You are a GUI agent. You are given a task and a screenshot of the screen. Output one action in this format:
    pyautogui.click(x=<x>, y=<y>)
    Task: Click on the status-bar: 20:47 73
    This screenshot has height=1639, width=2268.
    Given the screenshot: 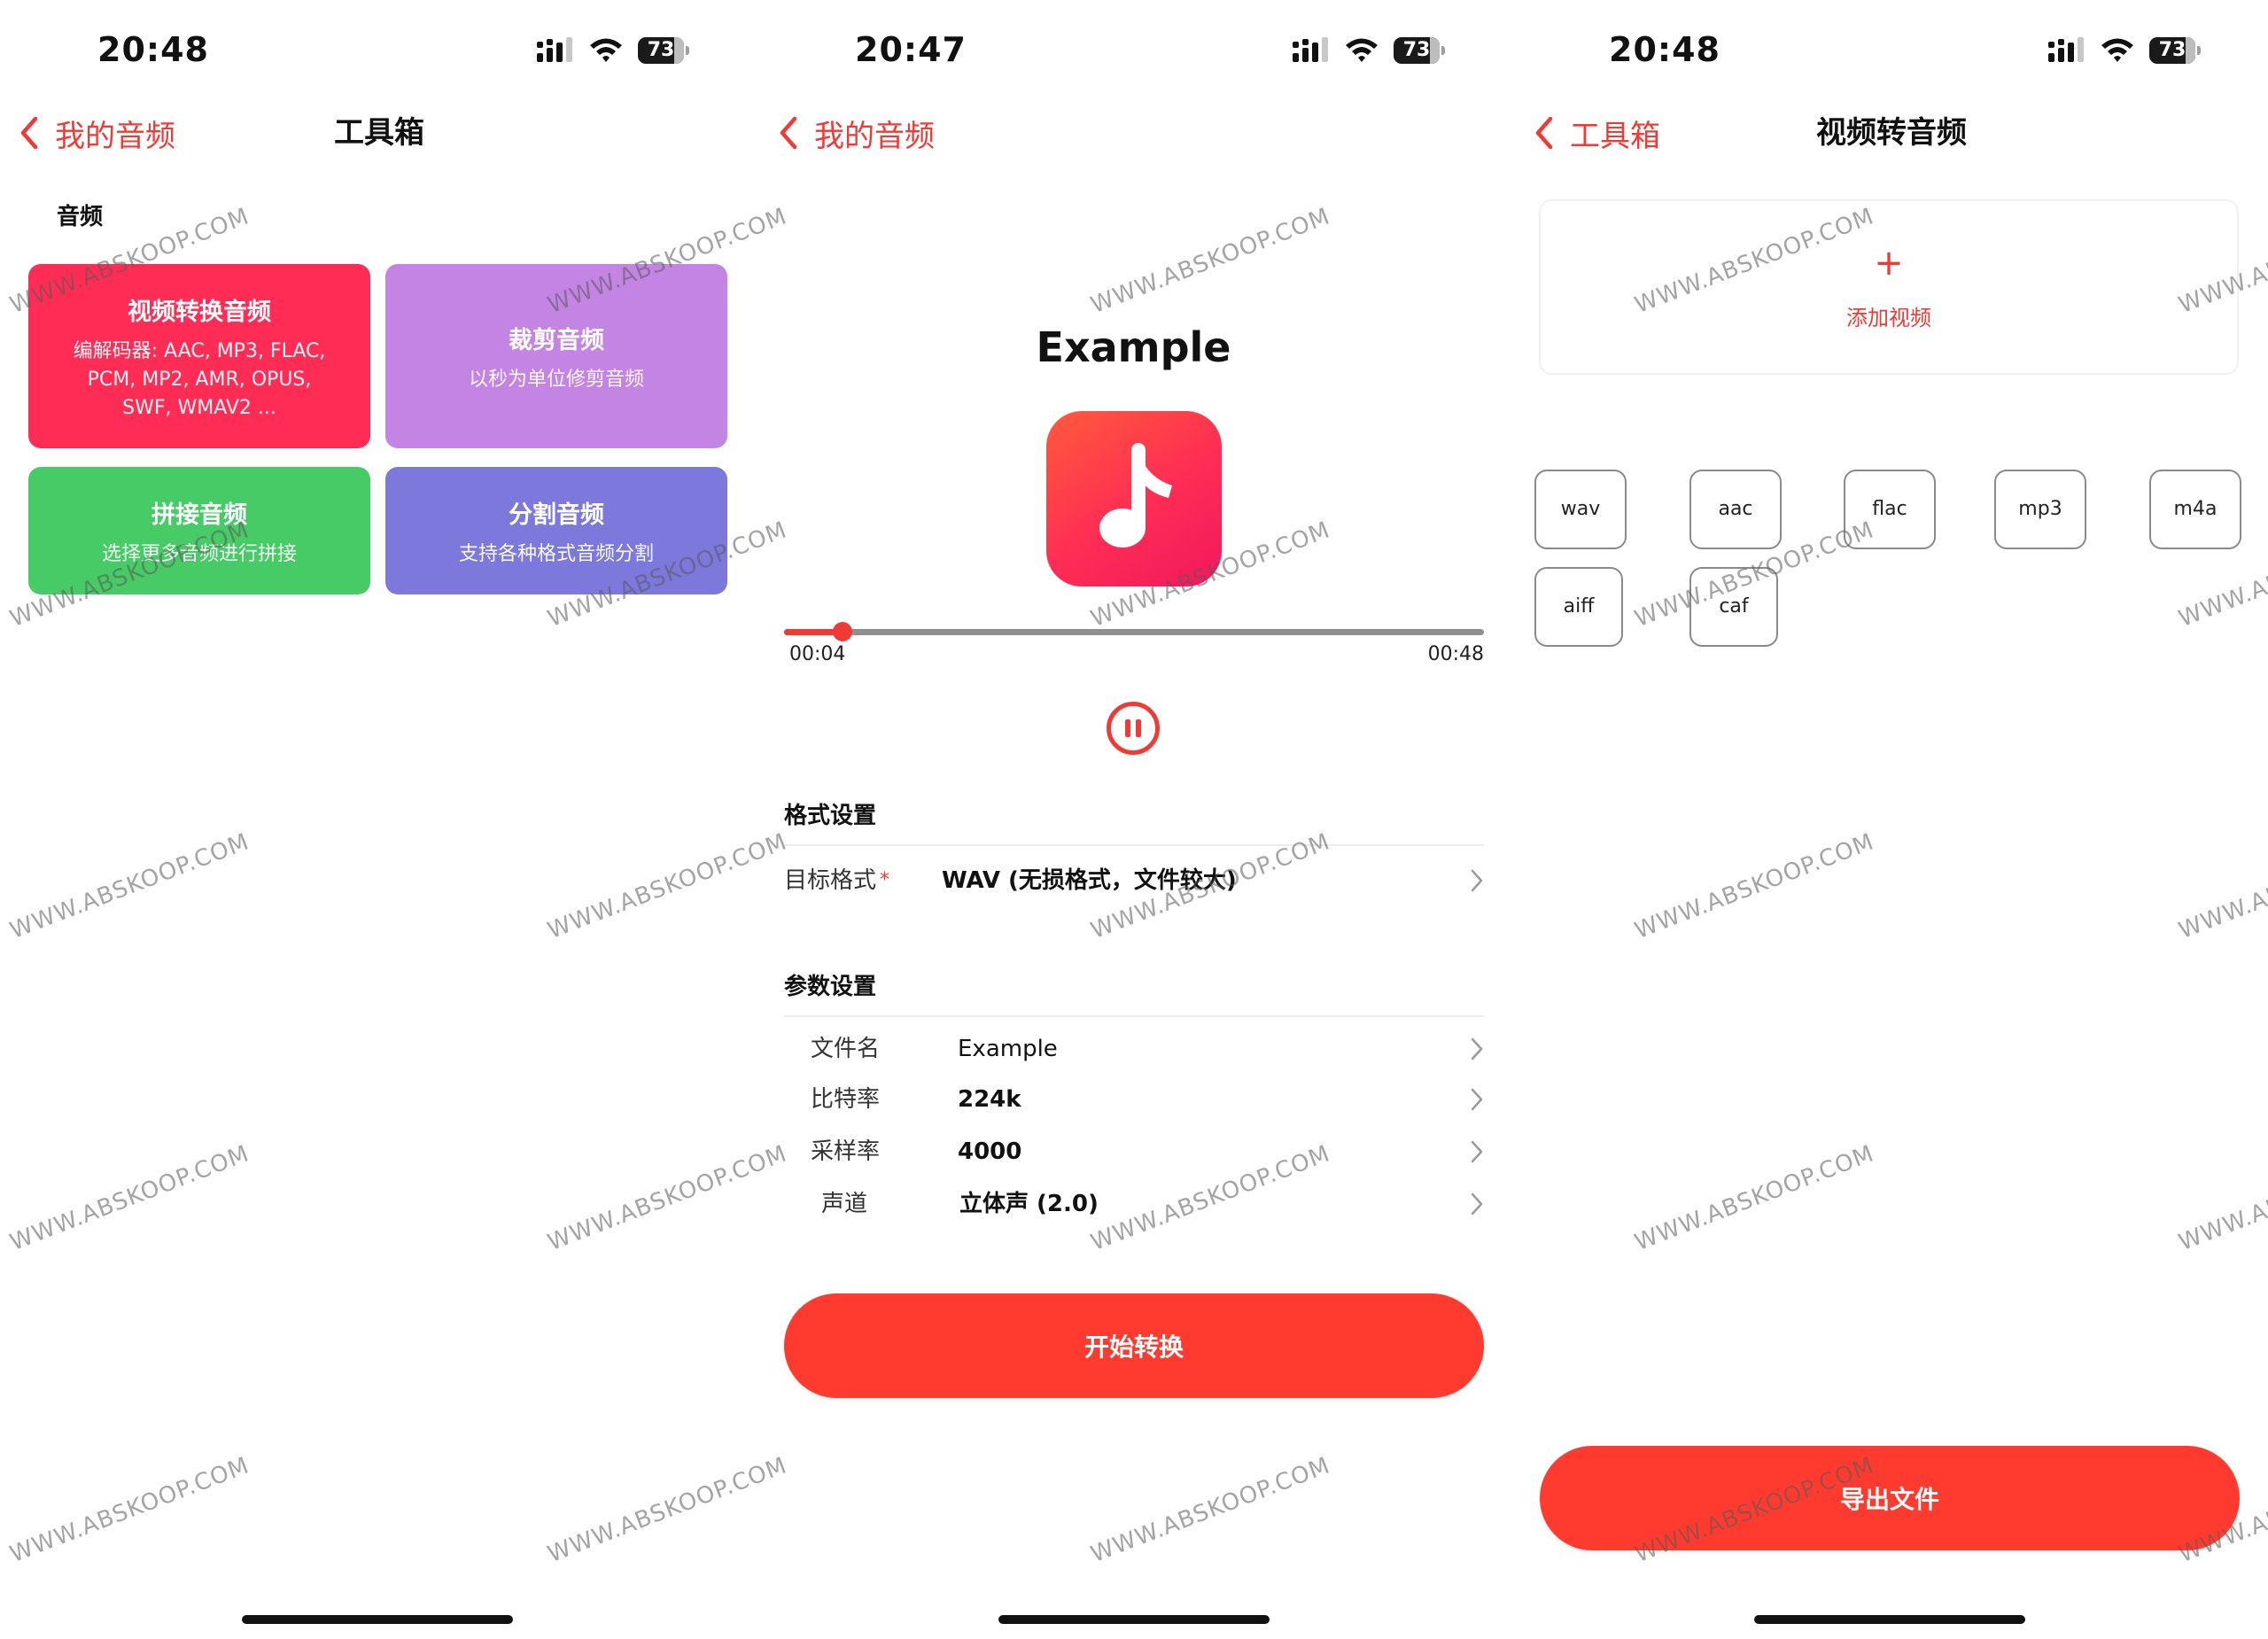 What is the action you would take?
    pyautogui.click(x=1133, y=48)
    